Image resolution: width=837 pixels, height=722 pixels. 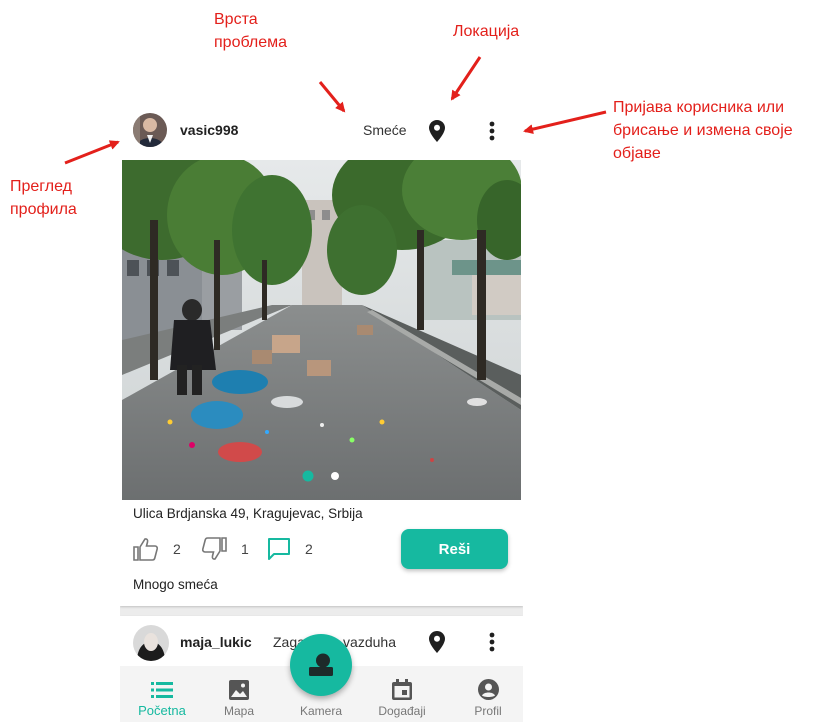 I want to click on arrow-location, so click(x=466, y=78).